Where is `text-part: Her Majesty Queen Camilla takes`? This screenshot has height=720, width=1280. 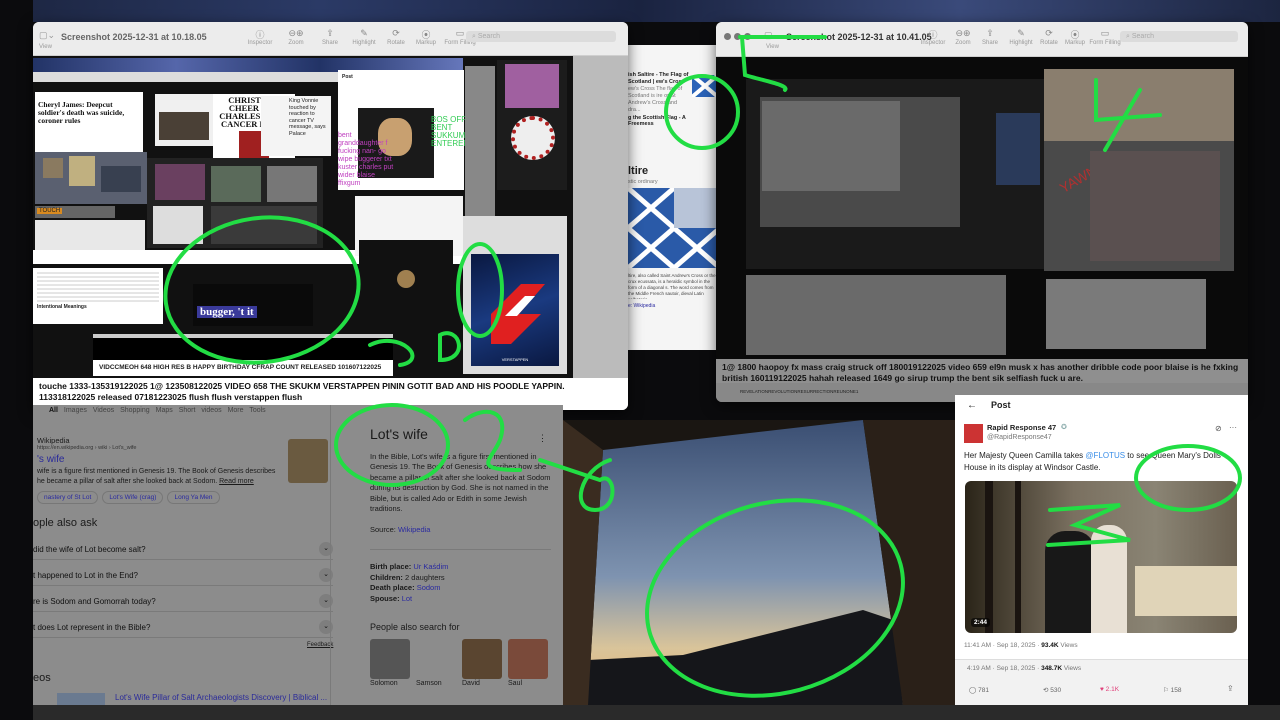
text-part: Her Majesty Queen Camilla takes is located at coordinates (1025, 455).